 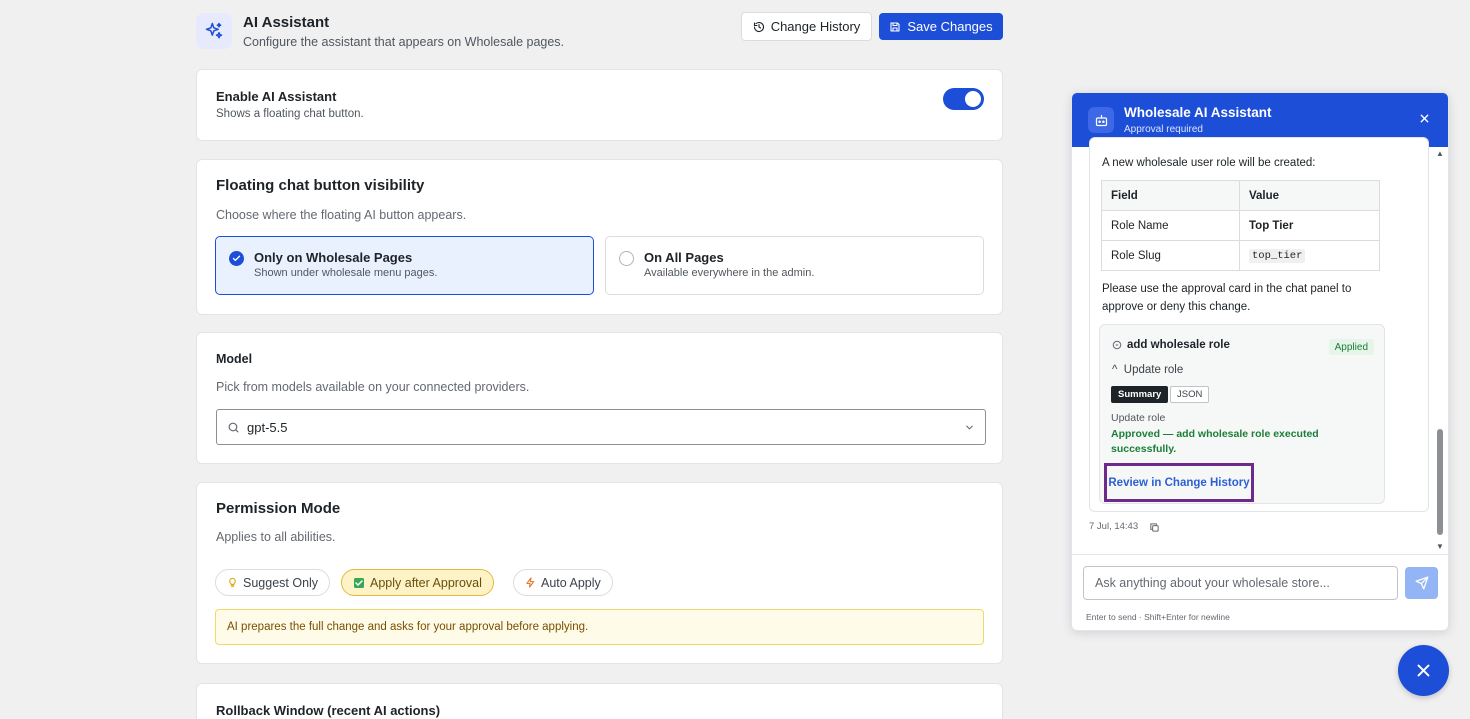 I want to click on review-change-history-link: Review in Change History, so click(x=1179, y=482).